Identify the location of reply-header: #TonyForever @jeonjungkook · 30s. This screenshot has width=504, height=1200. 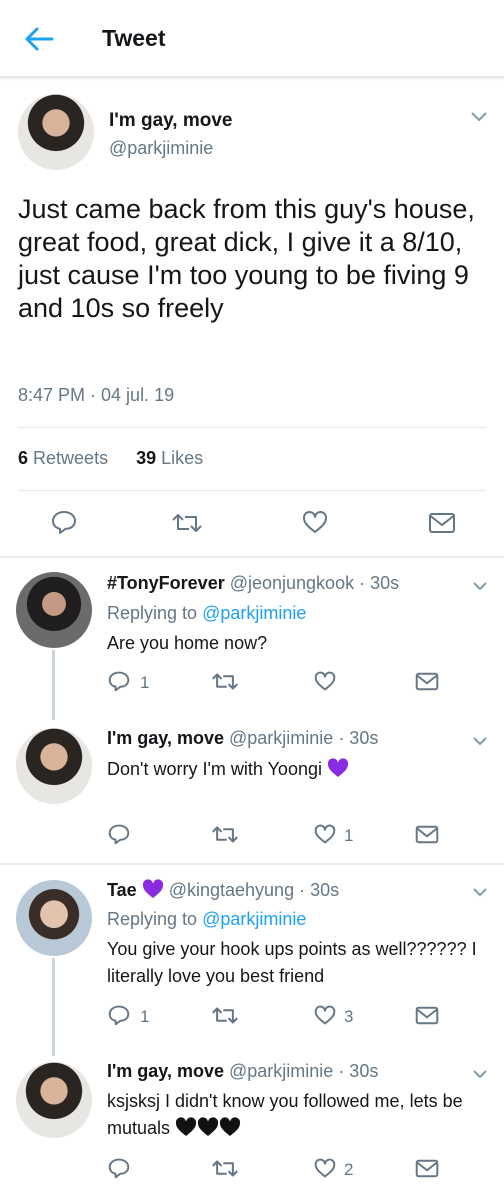
(253, 583).